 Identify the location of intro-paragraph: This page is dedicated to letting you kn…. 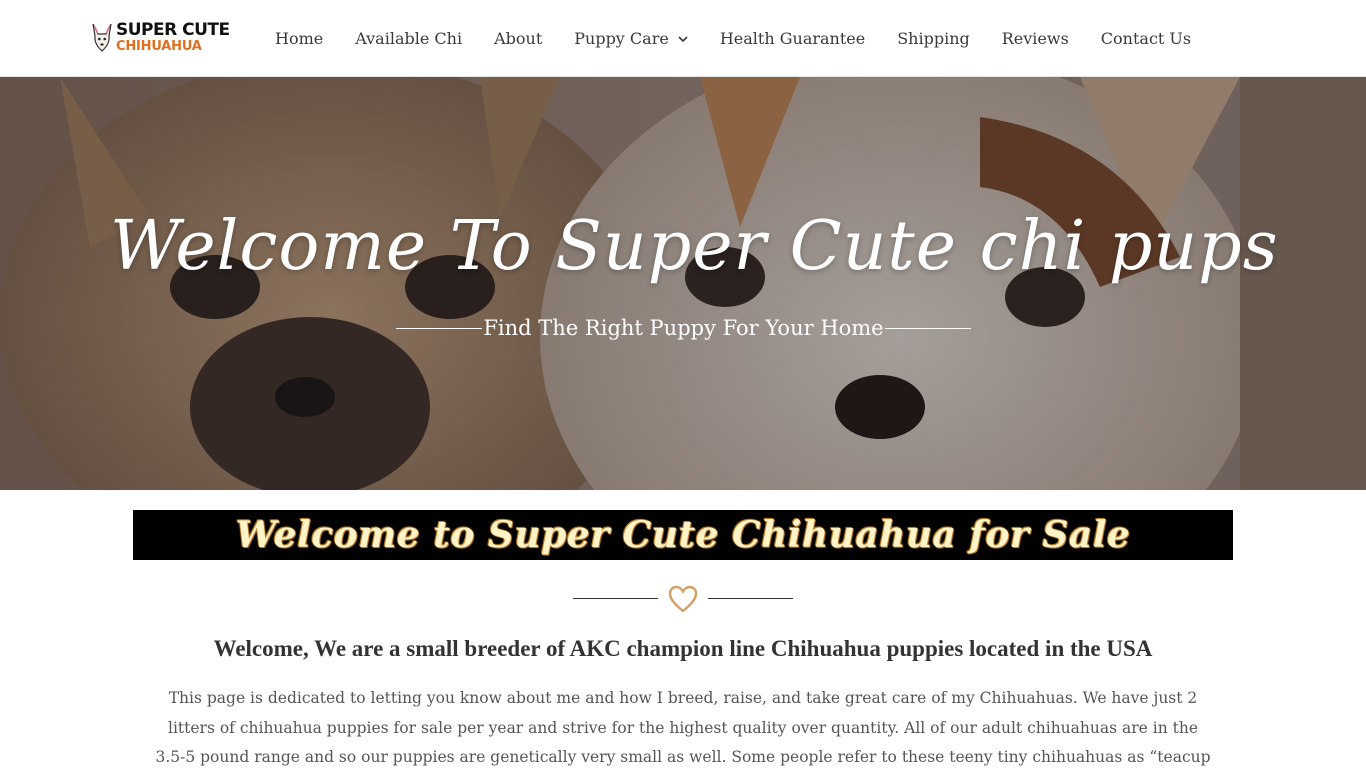
(683, 727).